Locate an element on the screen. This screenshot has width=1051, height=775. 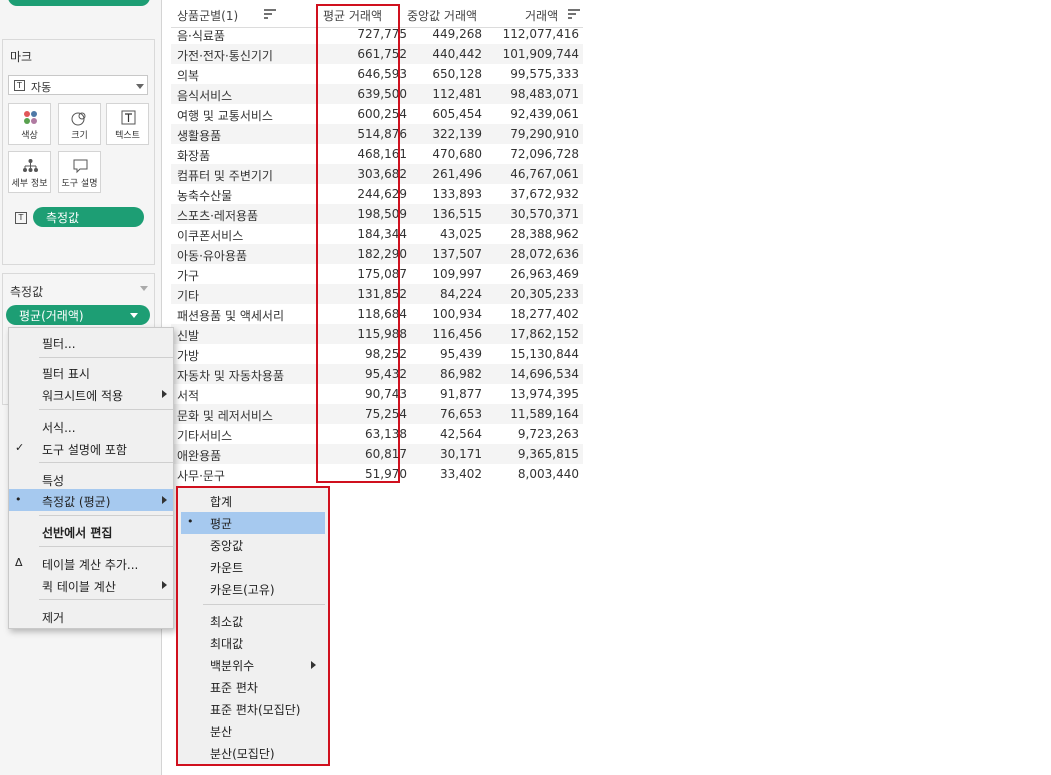
color-button: 색상 is located at coordinates (29, 124).